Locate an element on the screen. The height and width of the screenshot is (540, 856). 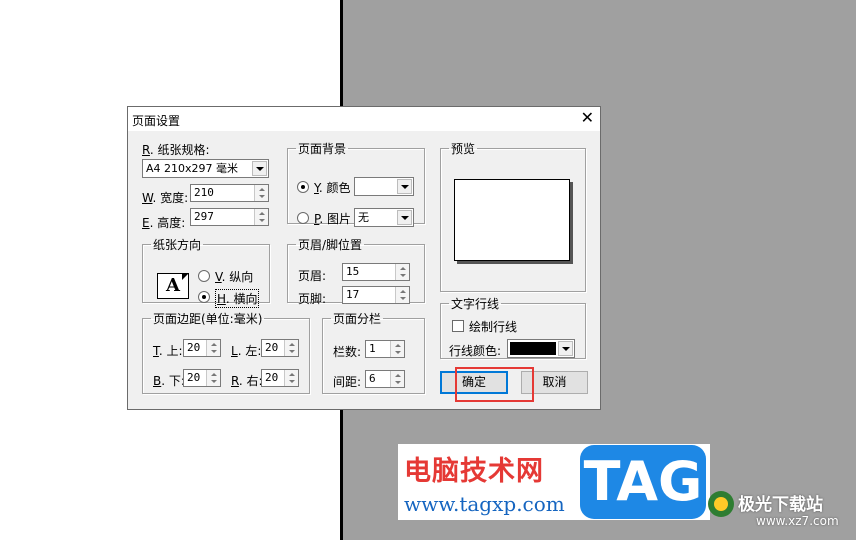
background-image-value: 无 is located at coordinates (363, 217).